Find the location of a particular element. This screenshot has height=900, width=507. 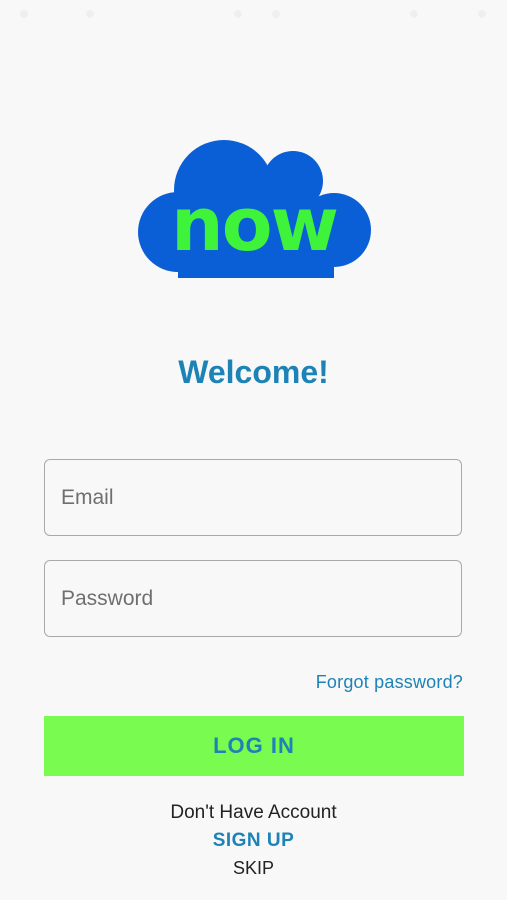

signup-link: SIGN UP is located at coordinates (254, 840).